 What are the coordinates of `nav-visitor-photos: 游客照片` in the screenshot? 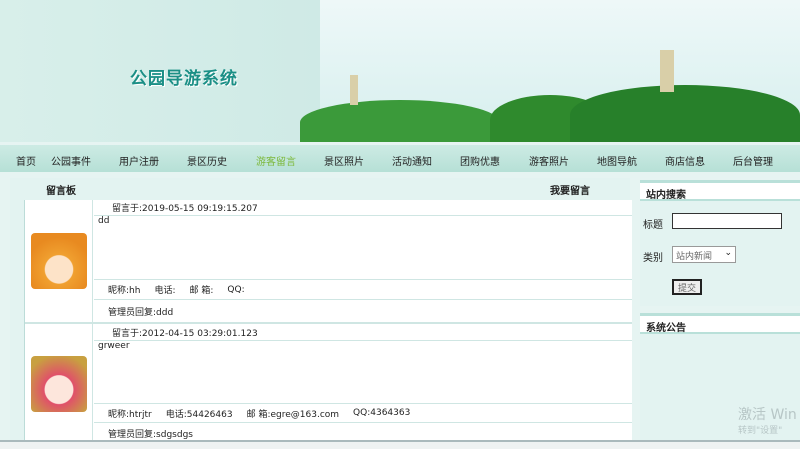 It's located at (549, 160).